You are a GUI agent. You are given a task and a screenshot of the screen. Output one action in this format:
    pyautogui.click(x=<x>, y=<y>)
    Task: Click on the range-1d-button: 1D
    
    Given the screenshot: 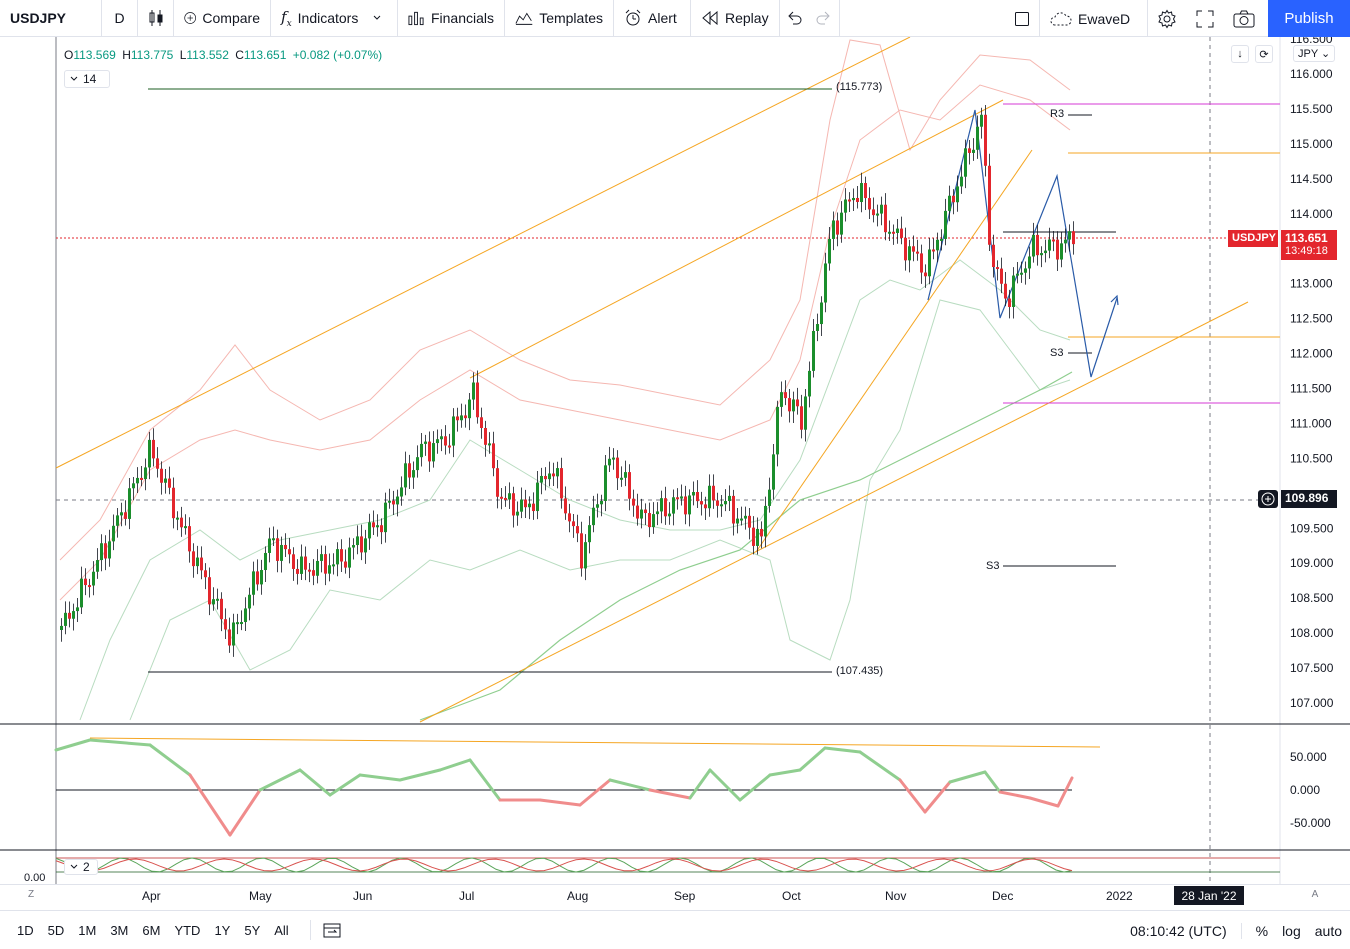 What is the action you would take?
    pyautogui.click(x=25, y=930)
    